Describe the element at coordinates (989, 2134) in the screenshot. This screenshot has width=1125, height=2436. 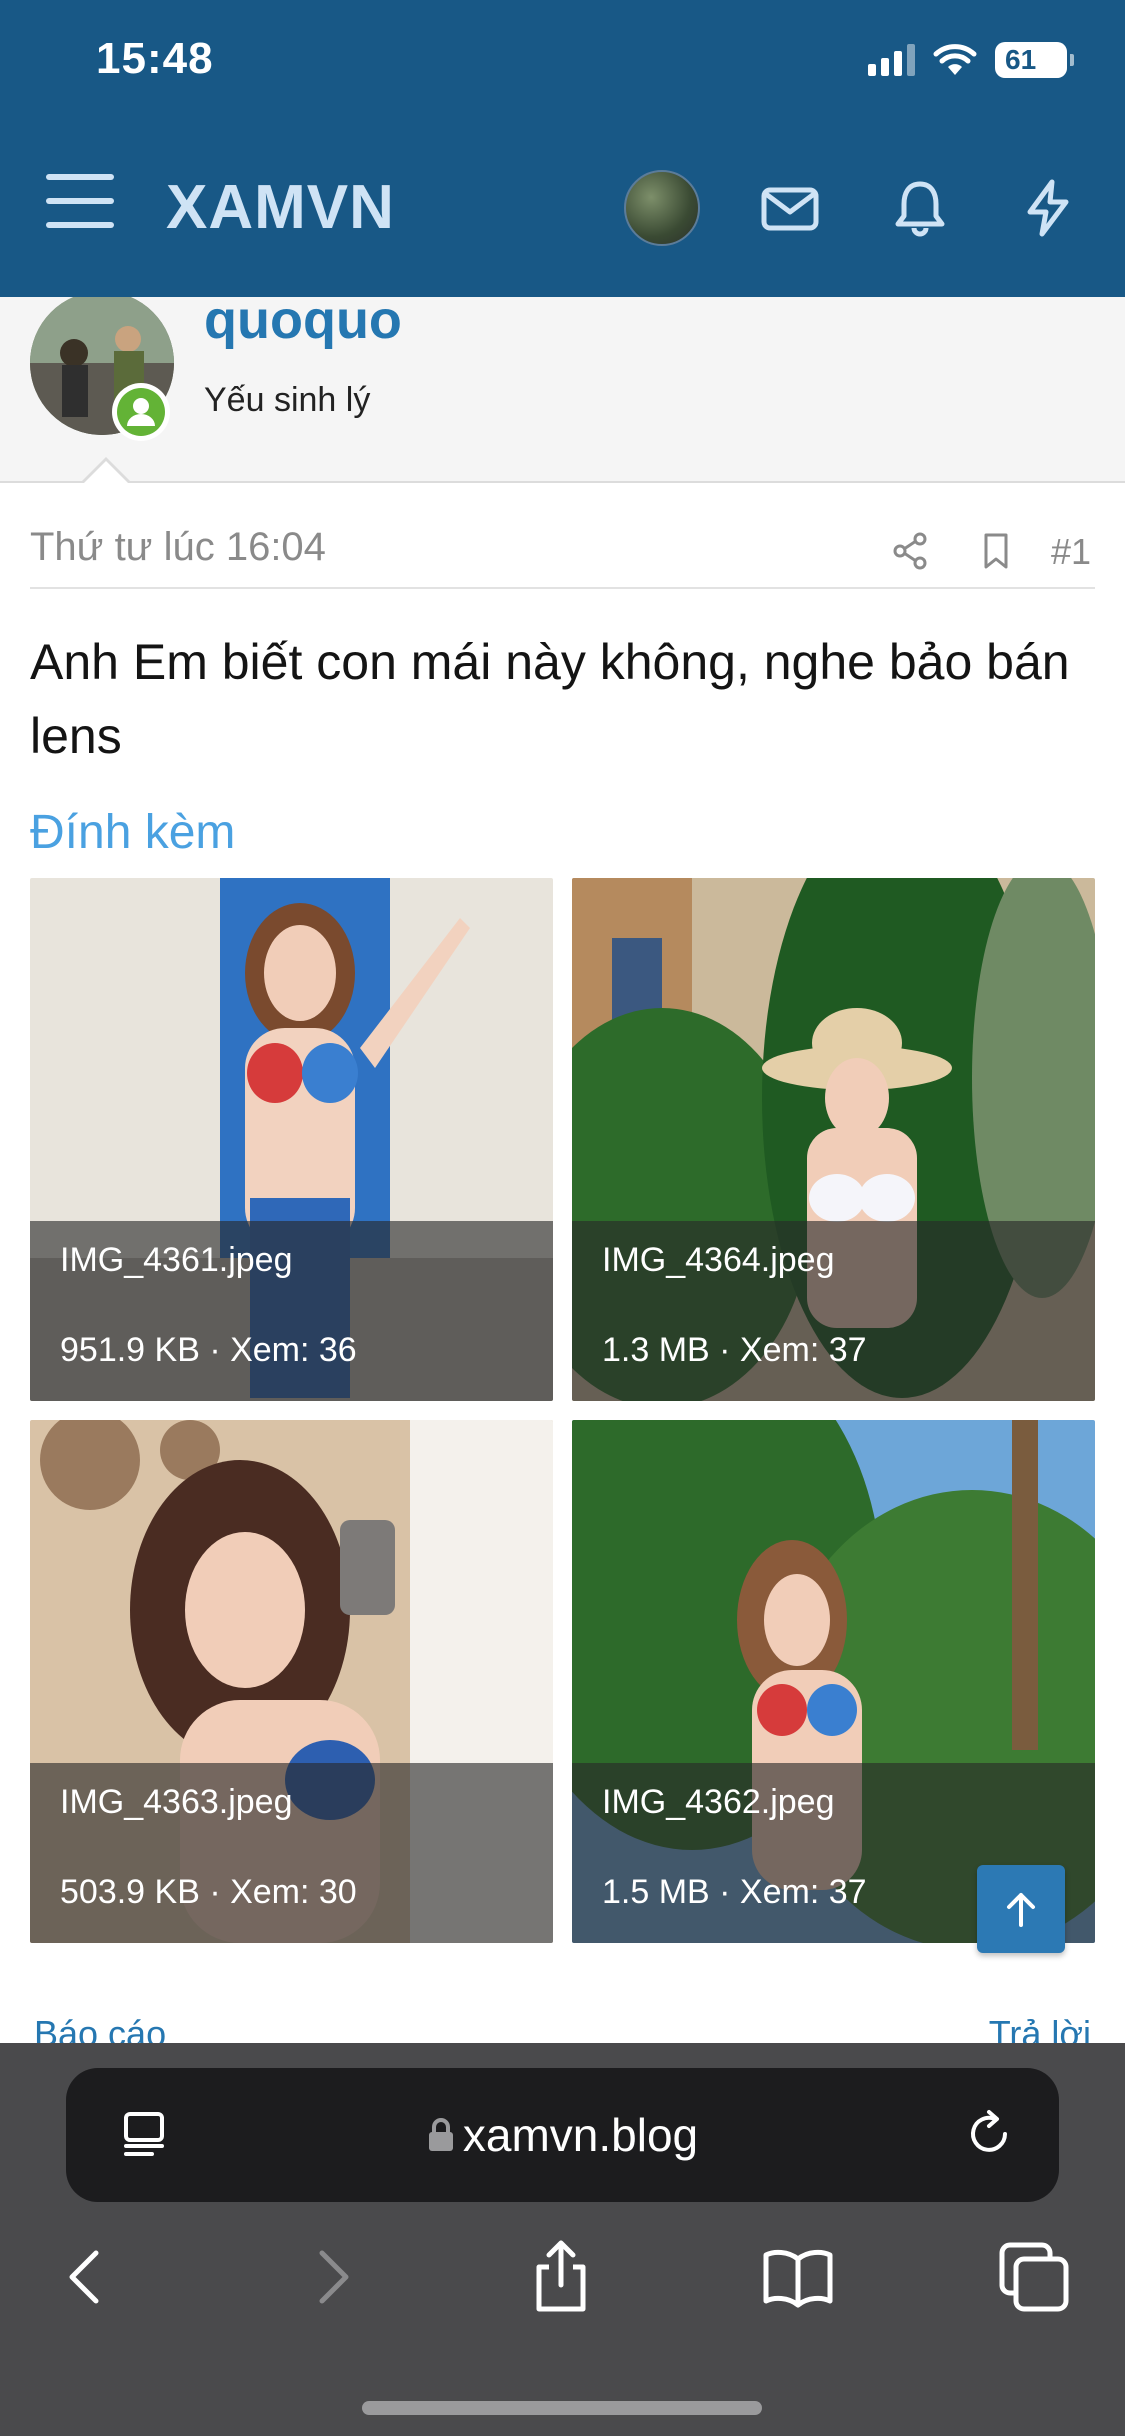
I see `reload-icon` at that location.